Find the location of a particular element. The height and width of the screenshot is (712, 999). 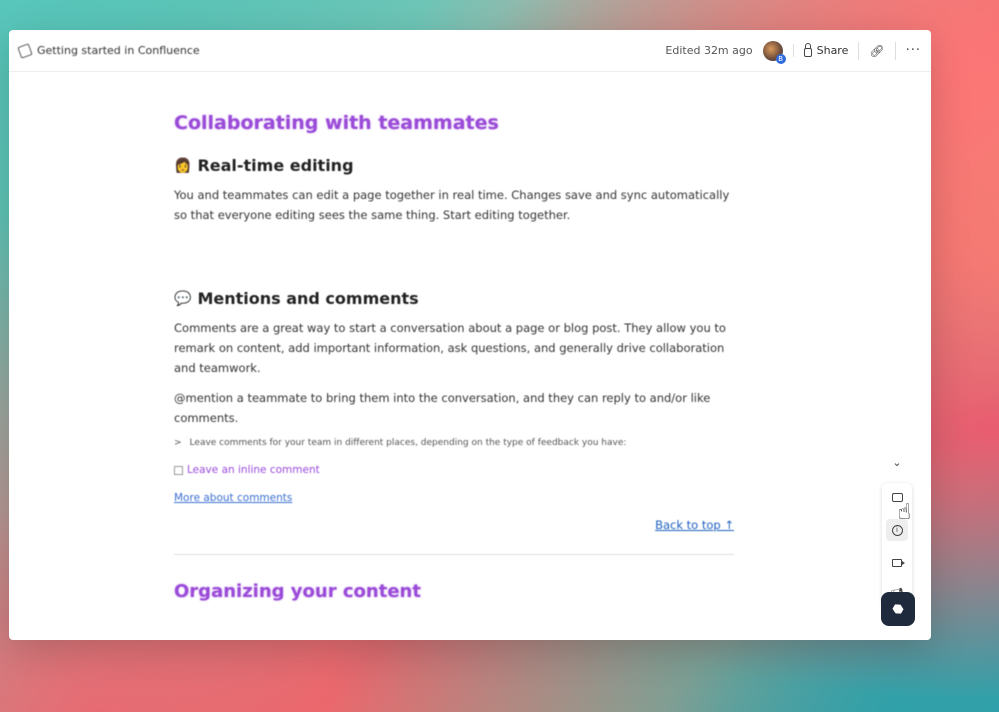

video-icon is located at coordinates (898, 563).